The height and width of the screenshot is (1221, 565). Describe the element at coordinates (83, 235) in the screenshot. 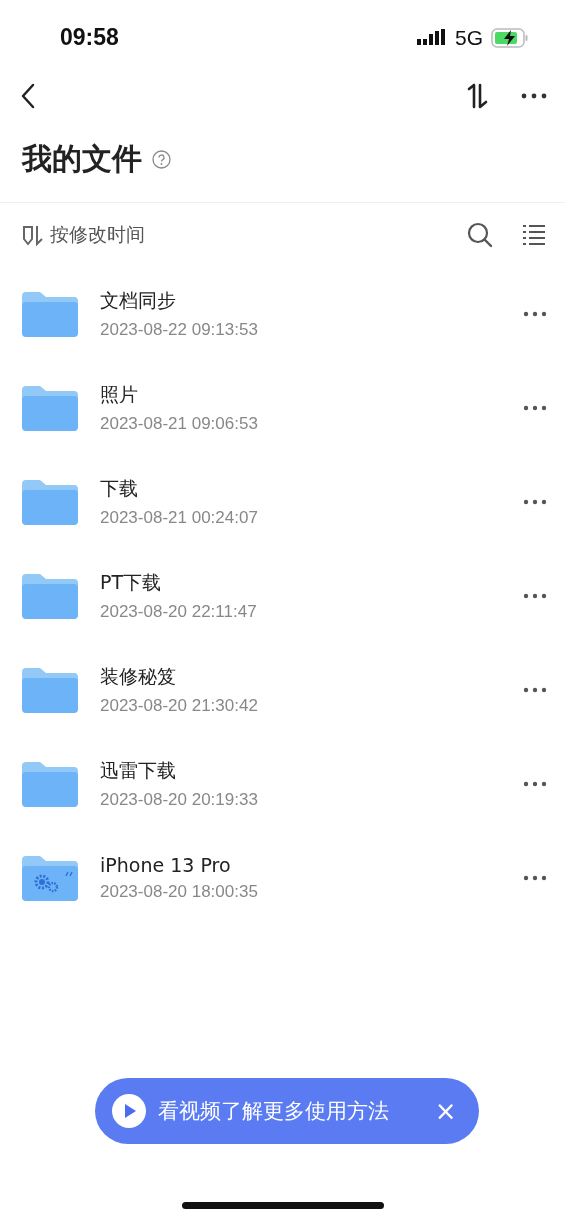

I see `sort-by-modified-button: 按修改时间` at that location.